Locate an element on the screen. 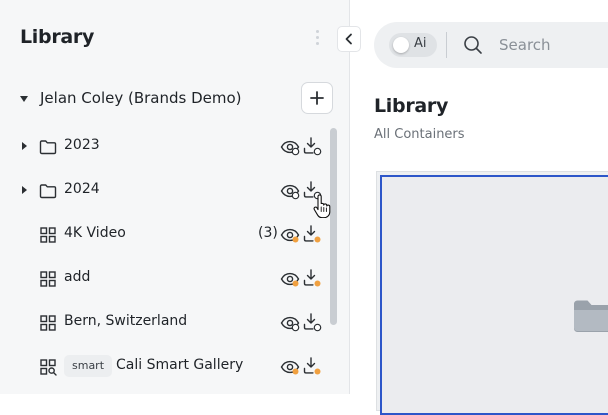 The image size is (608, 415). smart-gallery-icon is located at coordinates (48, 367).